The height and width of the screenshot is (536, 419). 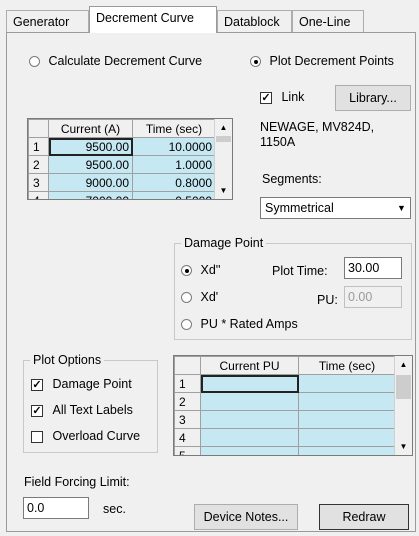 What do you see at coordinates (186, 325) in the screenshot?
I see `pu-rated-amps-radio` at bounding box center [186, 325].